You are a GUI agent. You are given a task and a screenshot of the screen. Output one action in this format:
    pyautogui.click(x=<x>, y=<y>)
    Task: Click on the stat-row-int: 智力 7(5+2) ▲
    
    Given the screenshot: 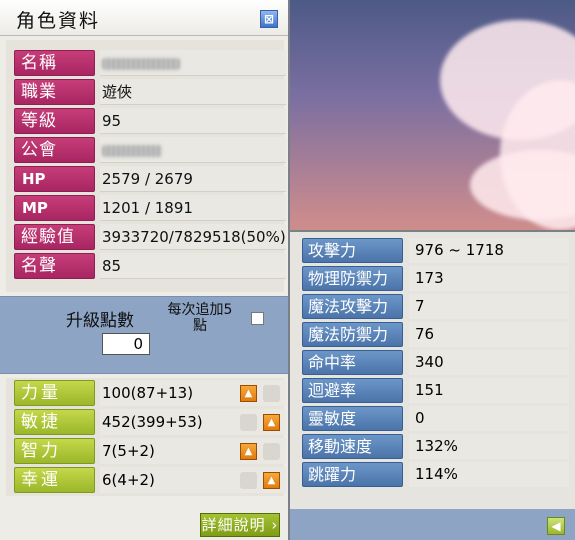 What is the action you would take?
    pyautogui.click(x=150, y=451)
    